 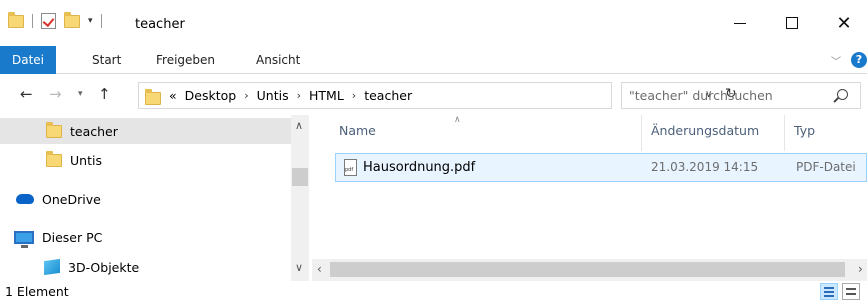 I want to click on breadcrumb-untis: Untis, so click(x=273, y=95).